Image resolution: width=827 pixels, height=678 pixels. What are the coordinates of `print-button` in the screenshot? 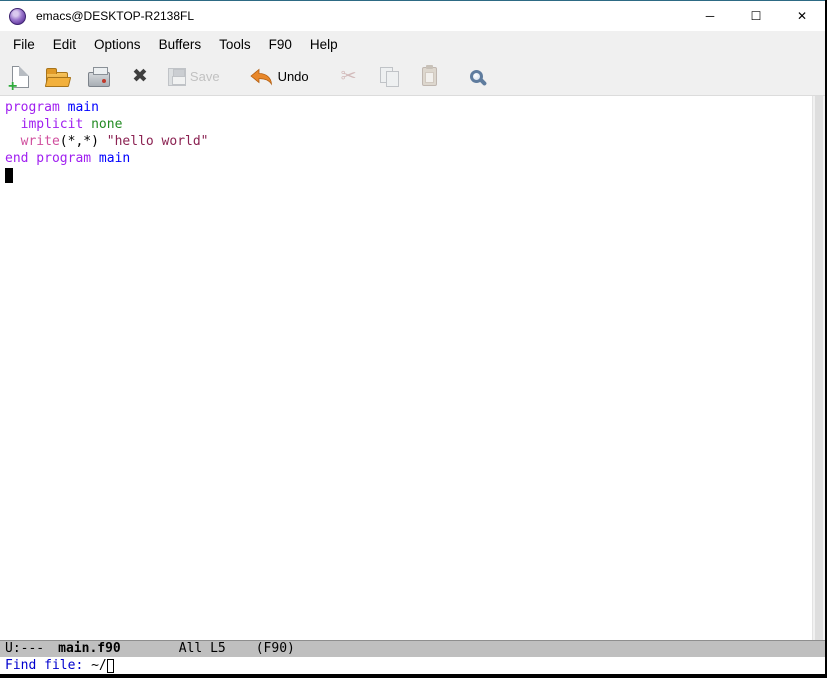 It's located at (99, 76).